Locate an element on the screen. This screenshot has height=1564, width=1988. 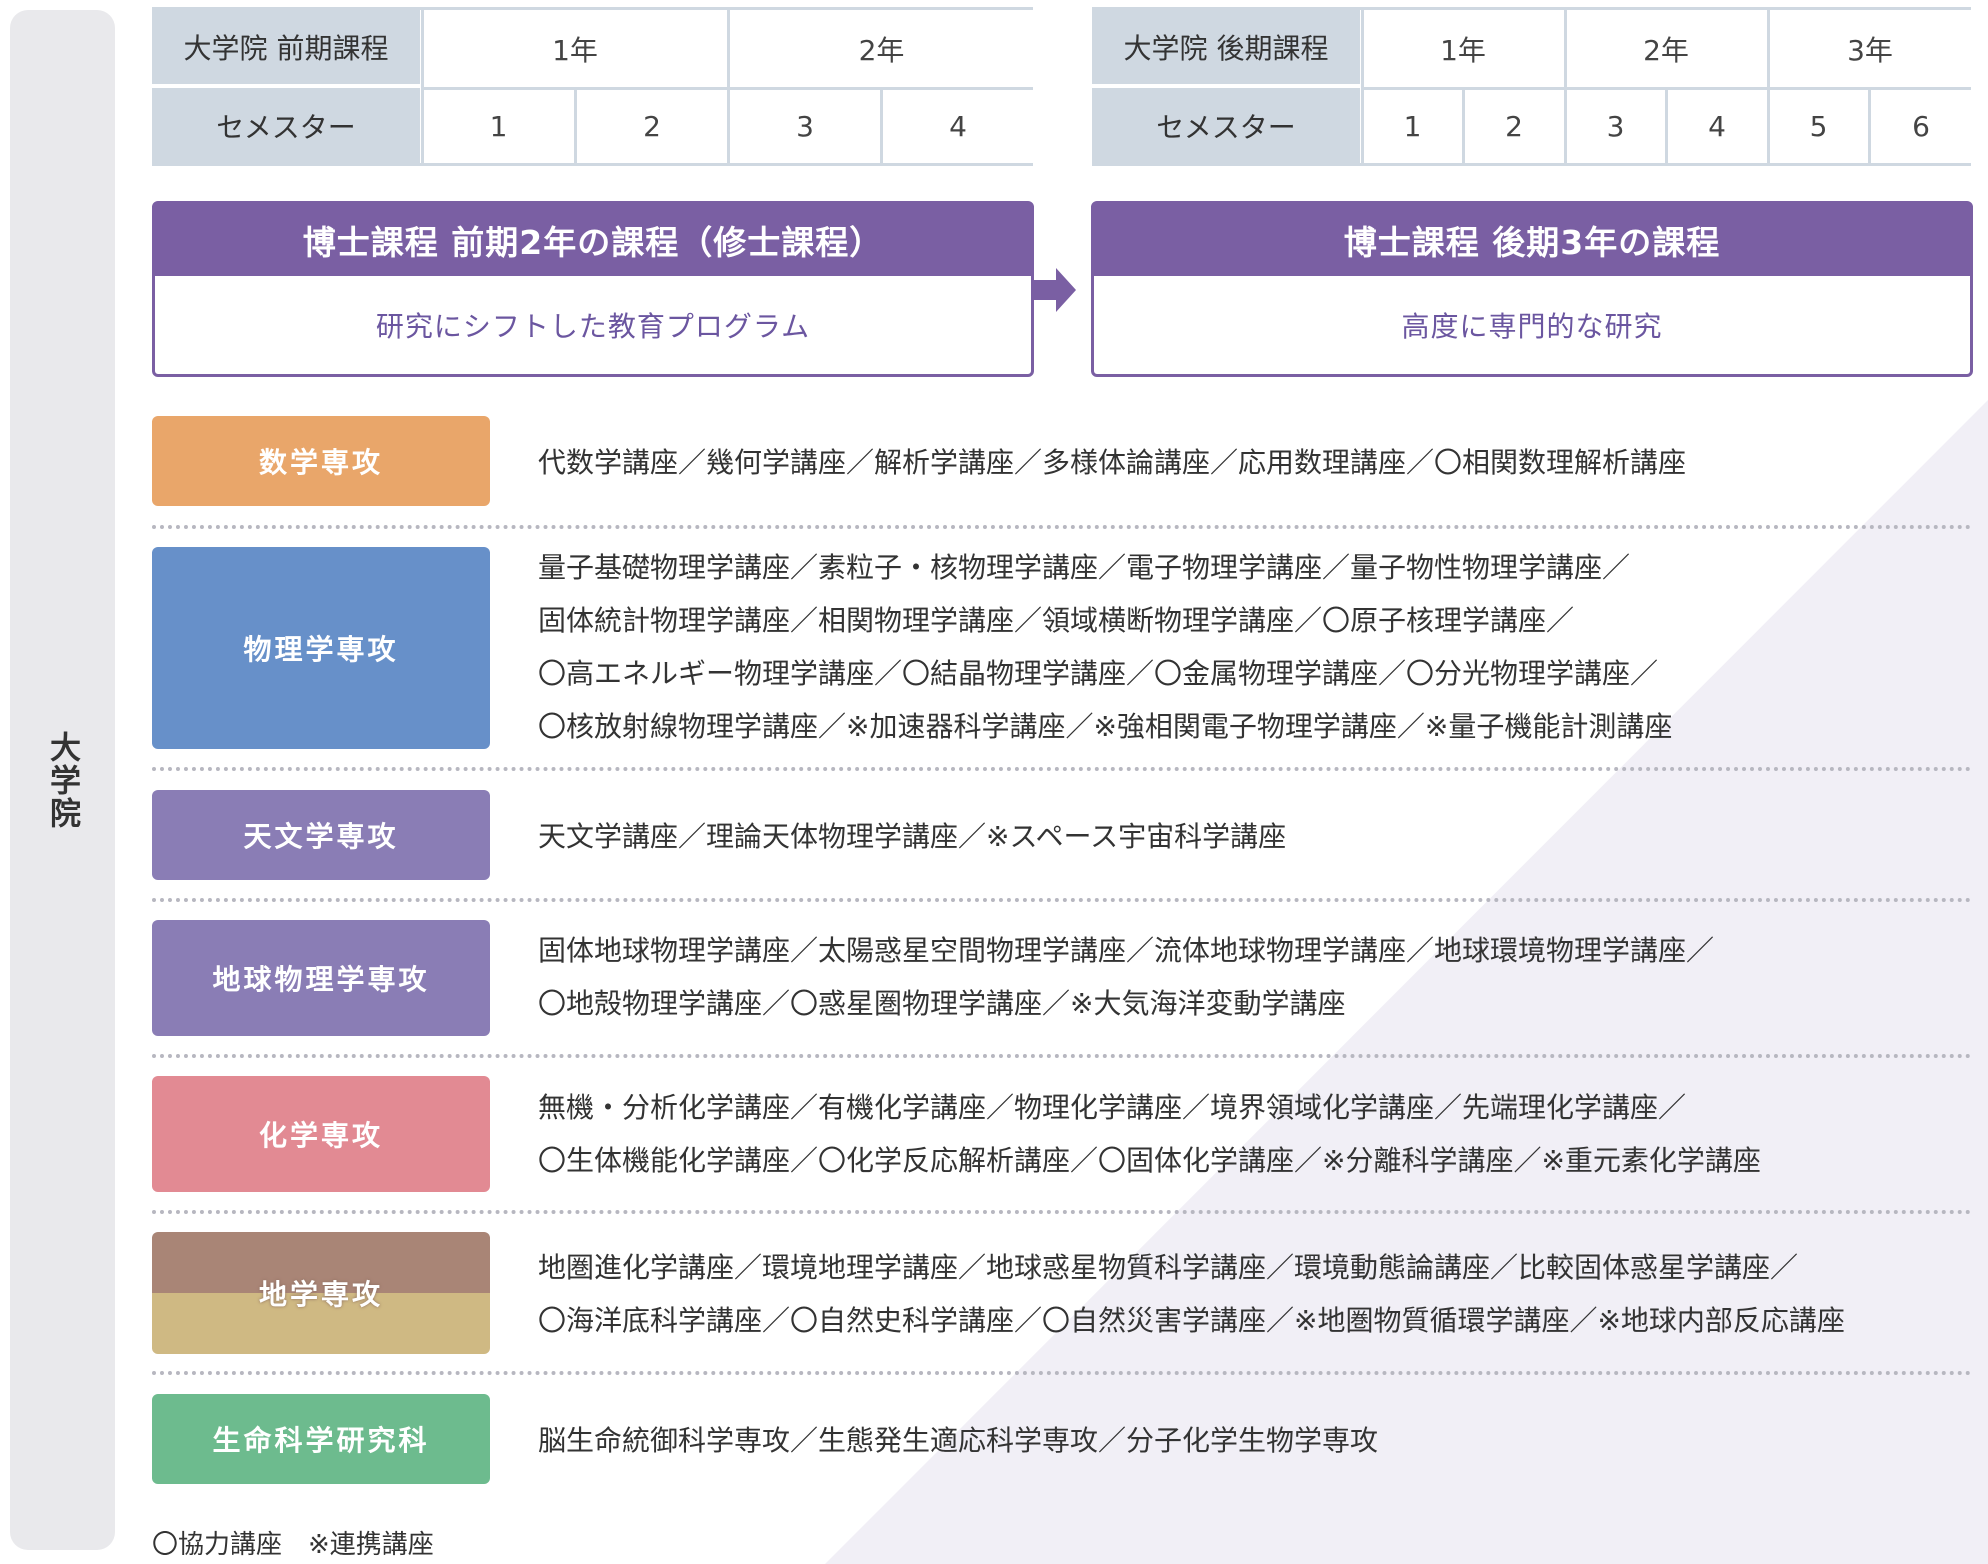
major-name: 数学専攻 is located at coordinates (320, 462).